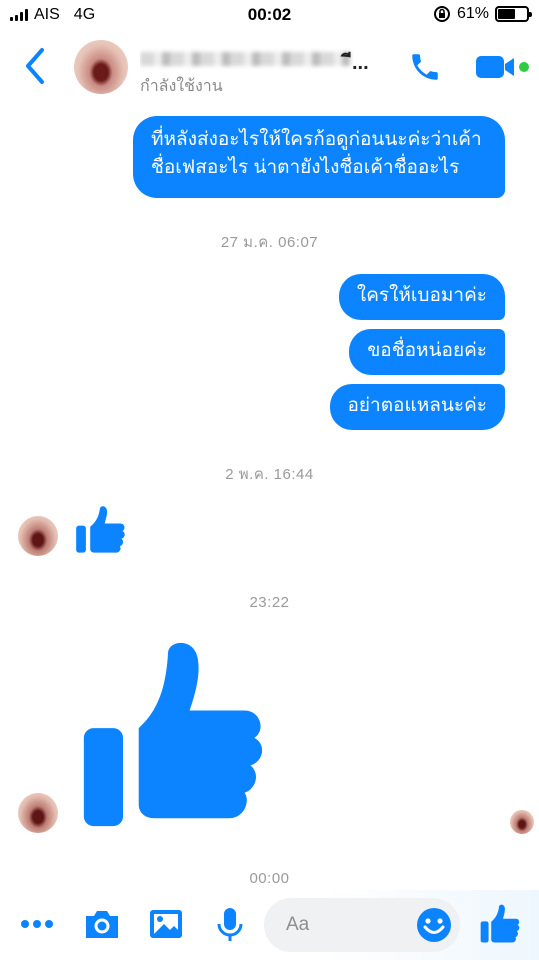  I want to click on seen-avatar, so click(522, 822).